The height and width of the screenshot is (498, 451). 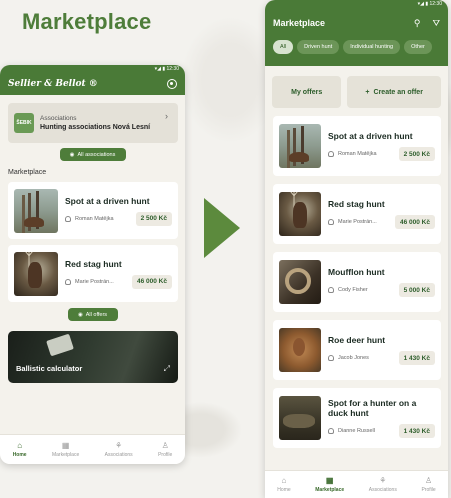 I want to click on my-offers-button: My offers, so click(x=307, y=92).